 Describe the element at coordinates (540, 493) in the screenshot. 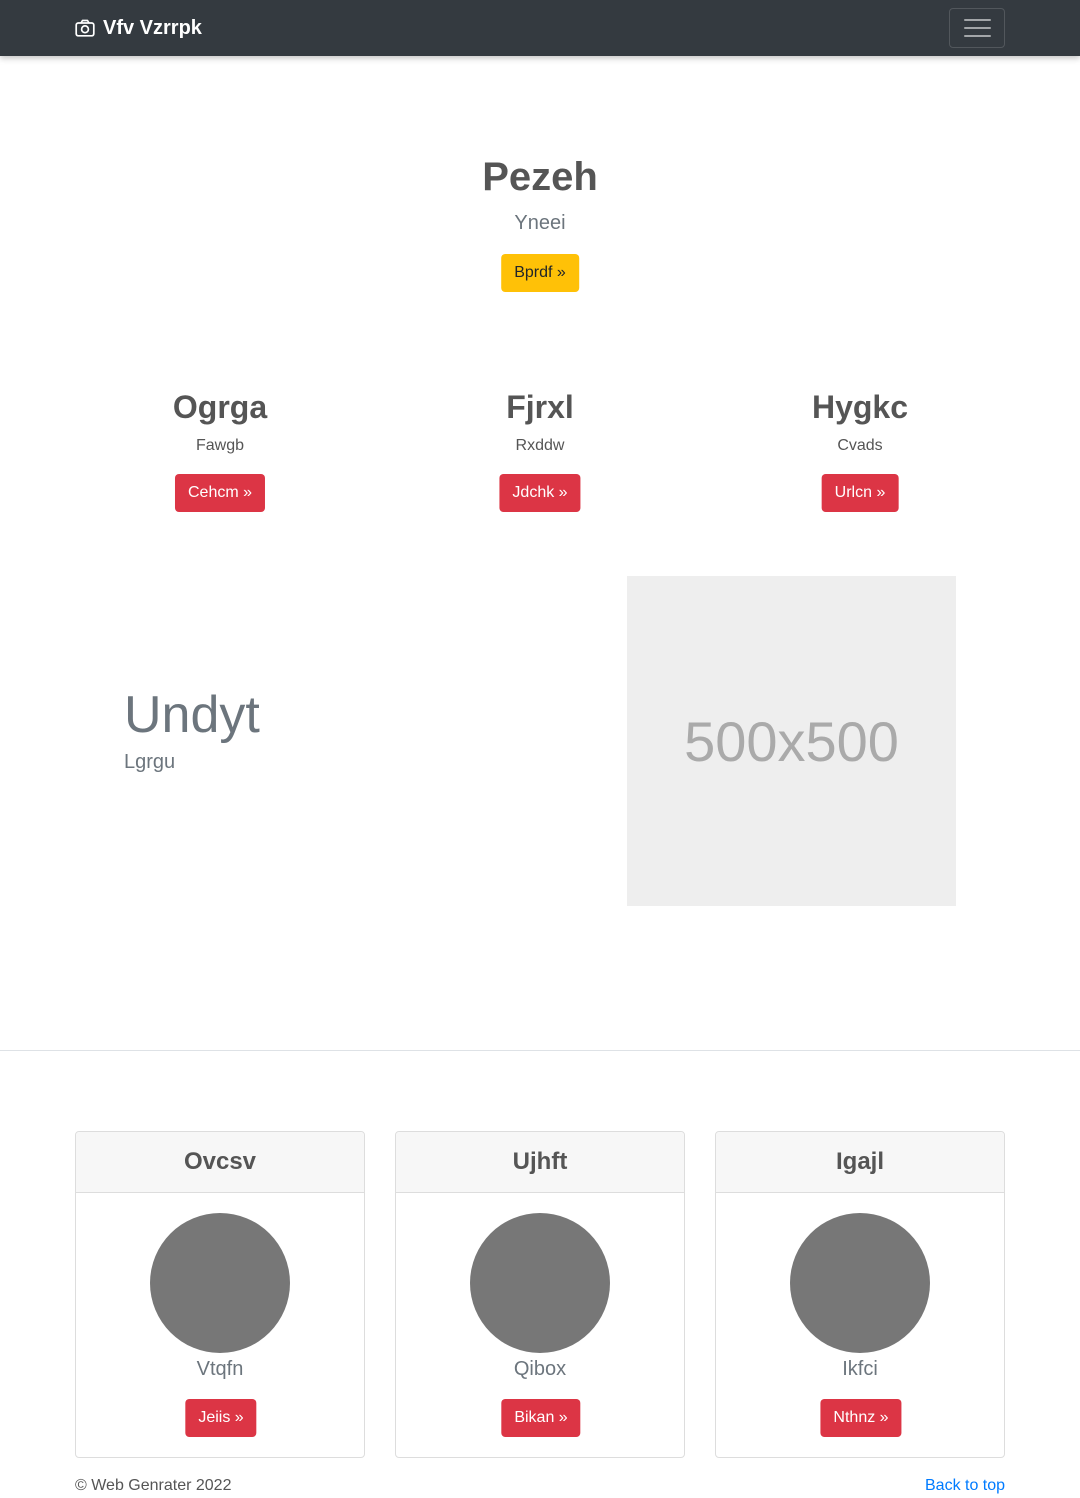

I see `column-button: Jdchk »` at that location.